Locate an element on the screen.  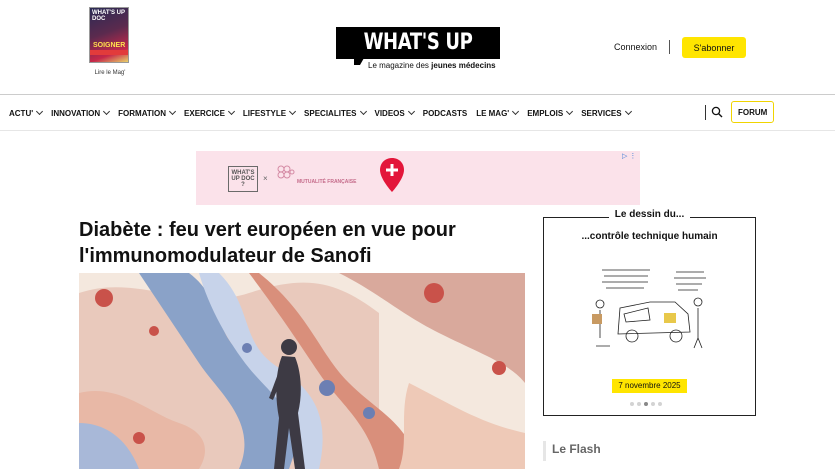
nav-item-exercice: EXERCICE is located at coordinates (209, 112).